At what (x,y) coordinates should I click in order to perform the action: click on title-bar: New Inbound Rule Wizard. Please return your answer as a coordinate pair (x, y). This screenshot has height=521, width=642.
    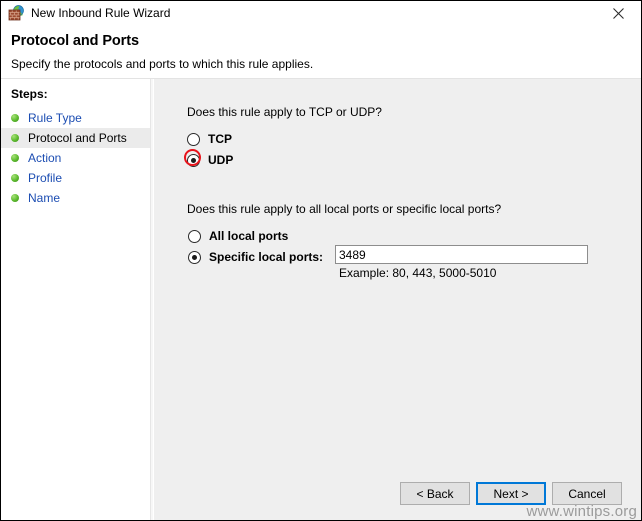
    Looking at the image, I should click on (321, 13).